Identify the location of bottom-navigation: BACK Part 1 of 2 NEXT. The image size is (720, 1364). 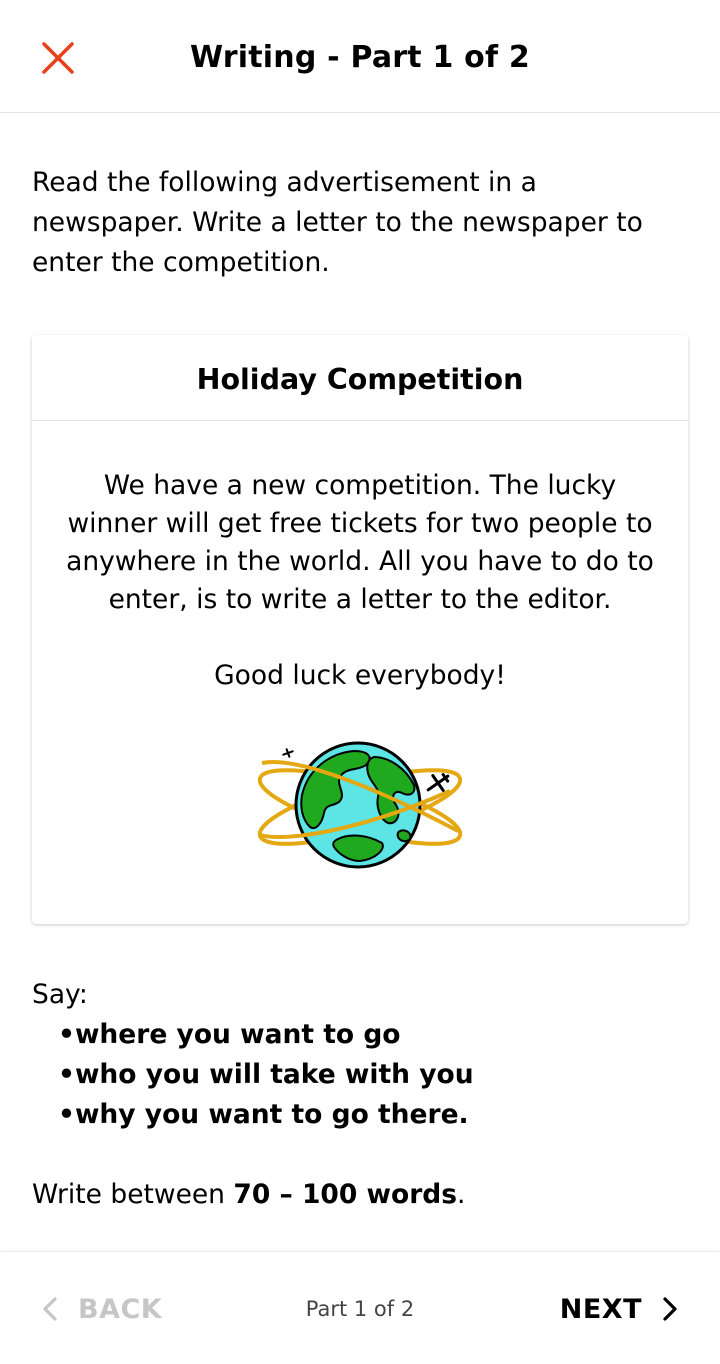
(360, 1307).